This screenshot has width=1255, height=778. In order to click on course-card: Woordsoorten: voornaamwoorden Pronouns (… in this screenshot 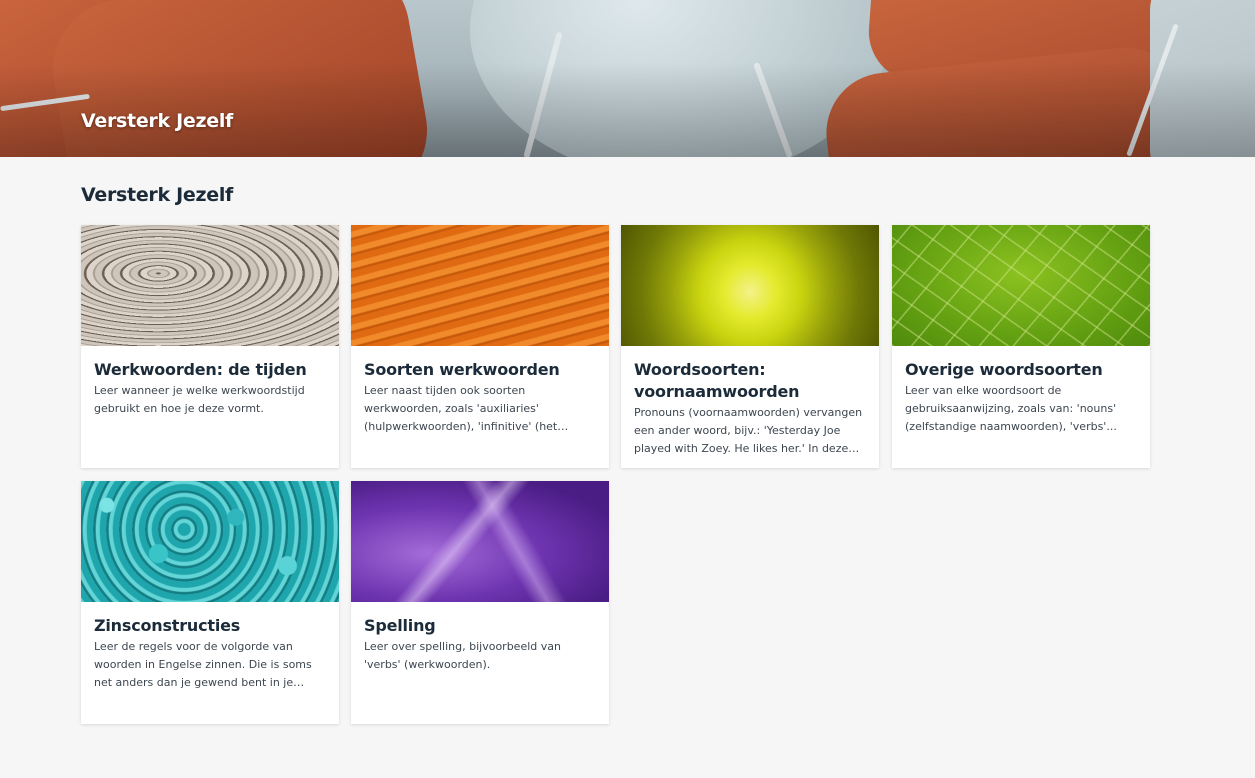, I will do `click(750, 346)`.